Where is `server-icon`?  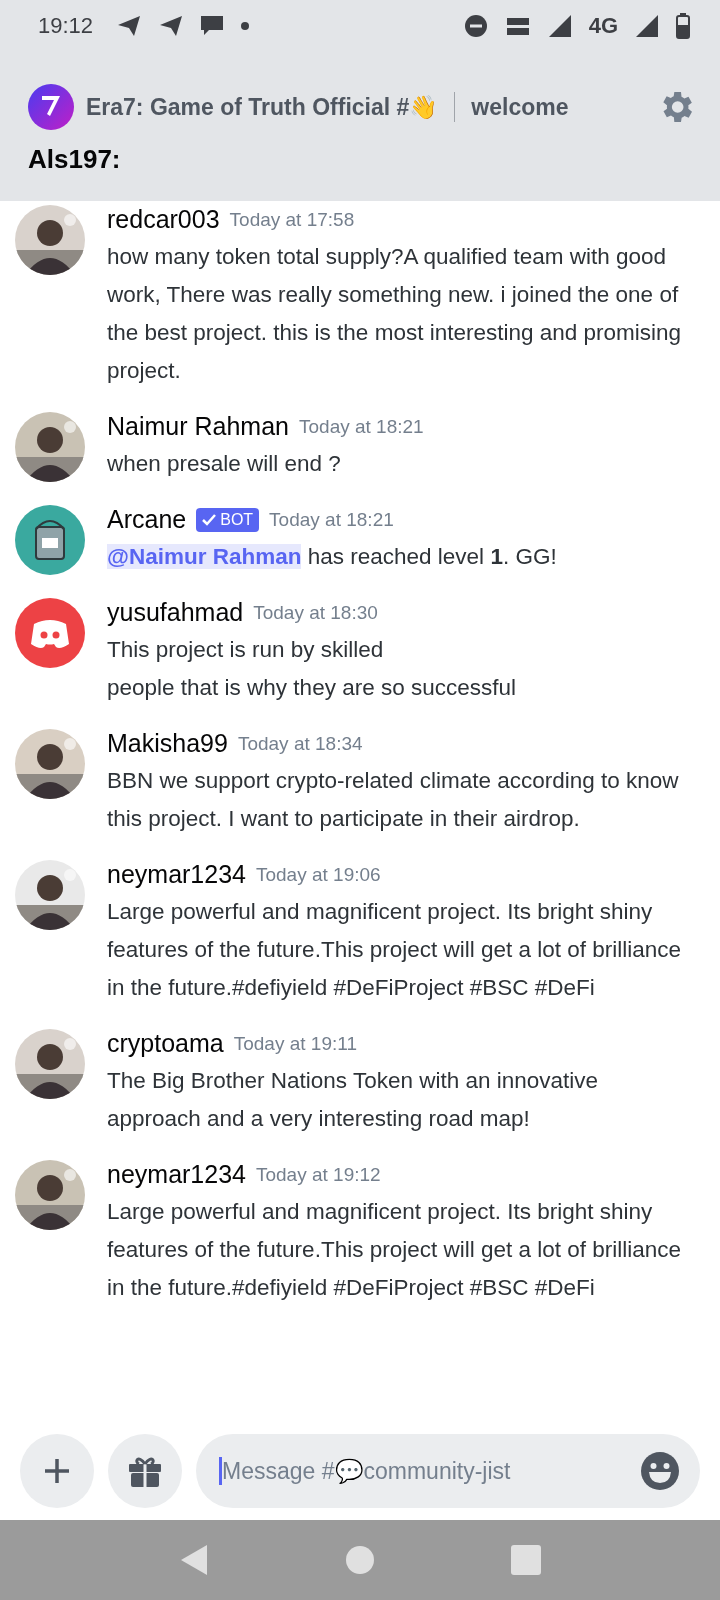
server-icon is located at coordinates (51, 107).